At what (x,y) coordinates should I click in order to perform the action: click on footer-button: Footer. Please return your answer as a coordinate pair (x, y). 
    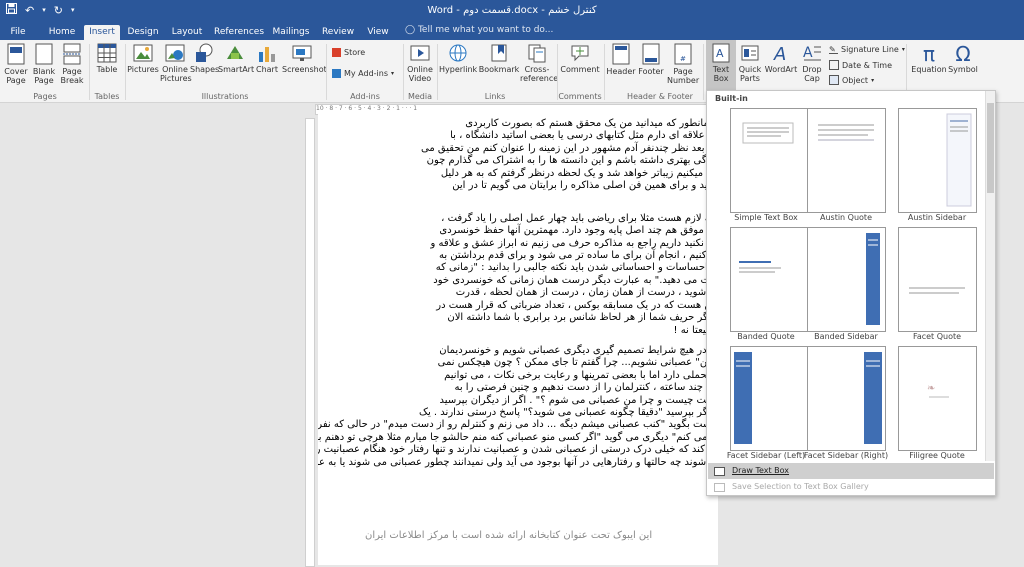
    Looking at the image, I should click on (651, 59).